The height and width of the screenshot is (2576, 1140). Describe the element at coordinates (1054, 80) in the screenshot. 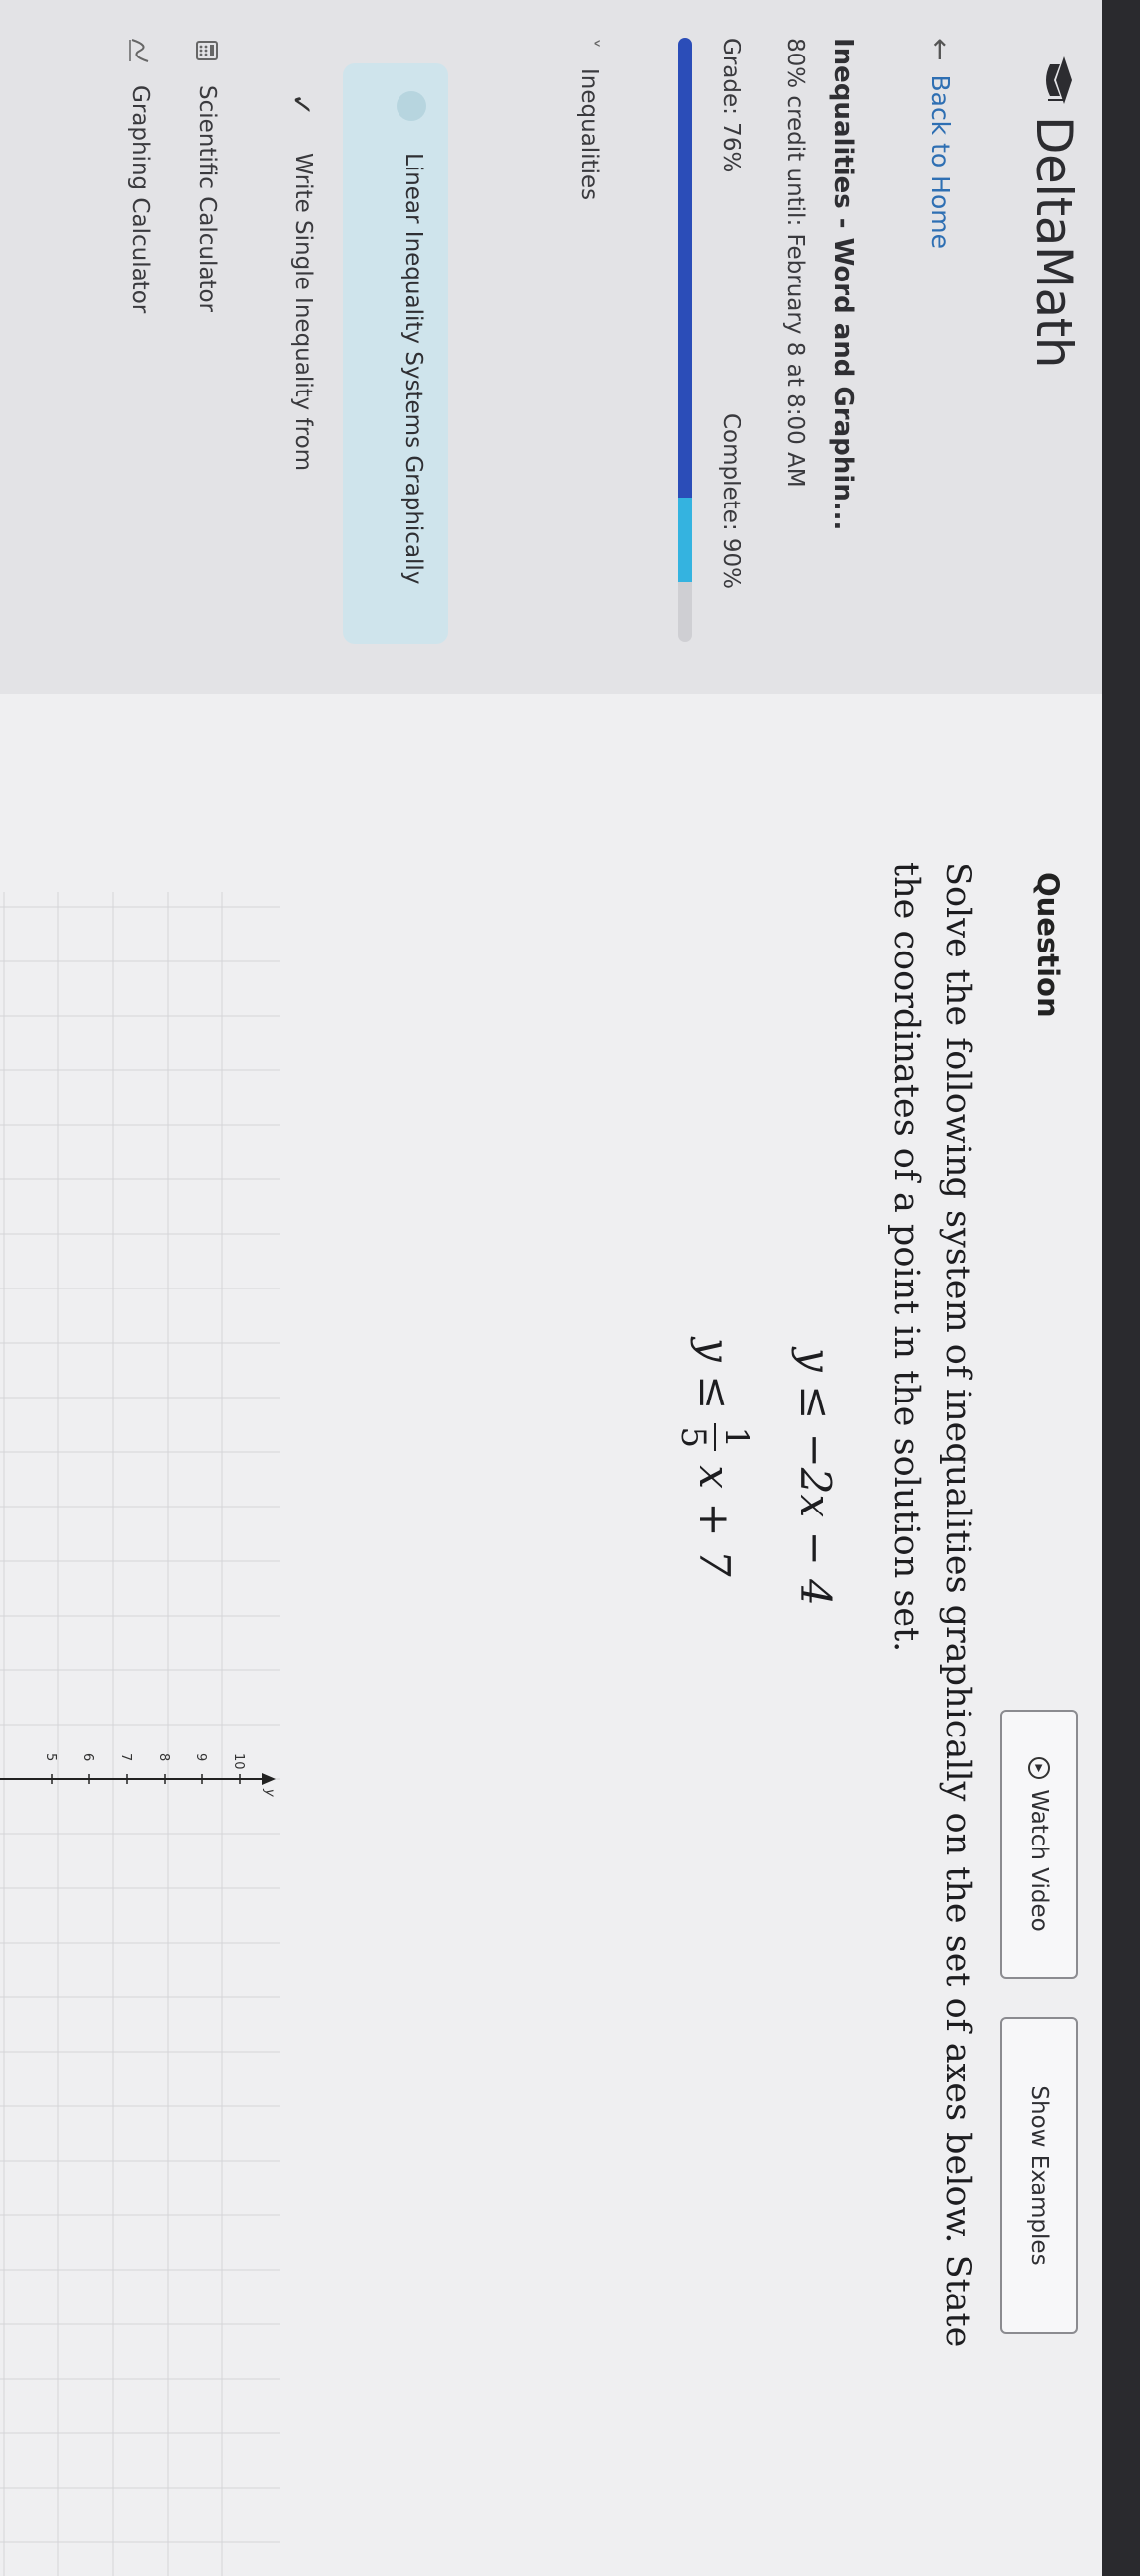

I see `deltamath-logo-icon` at that location.